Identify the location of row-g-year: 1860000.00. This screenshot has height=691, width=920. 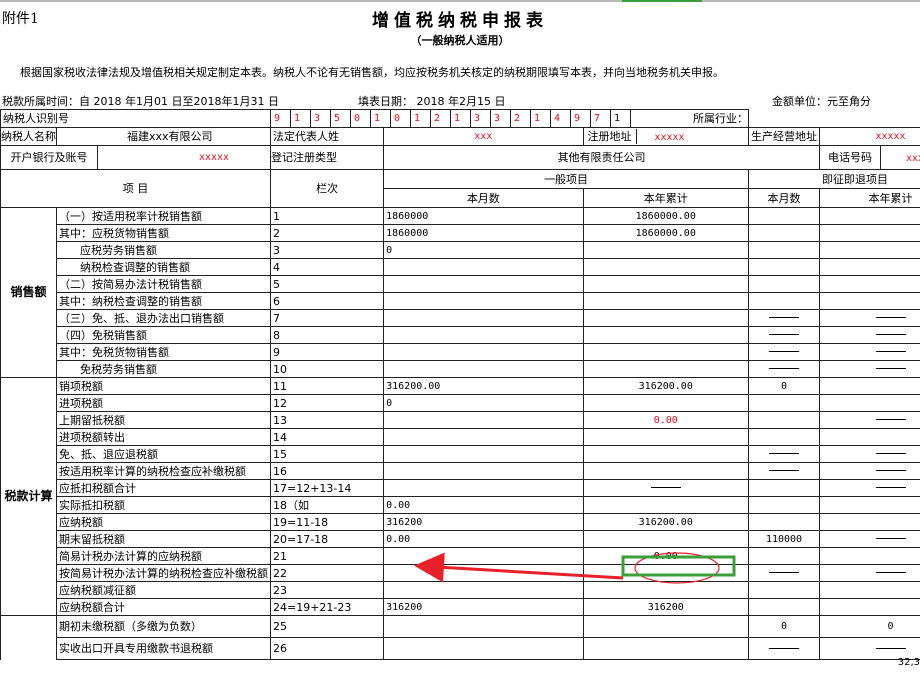
(665, 233).